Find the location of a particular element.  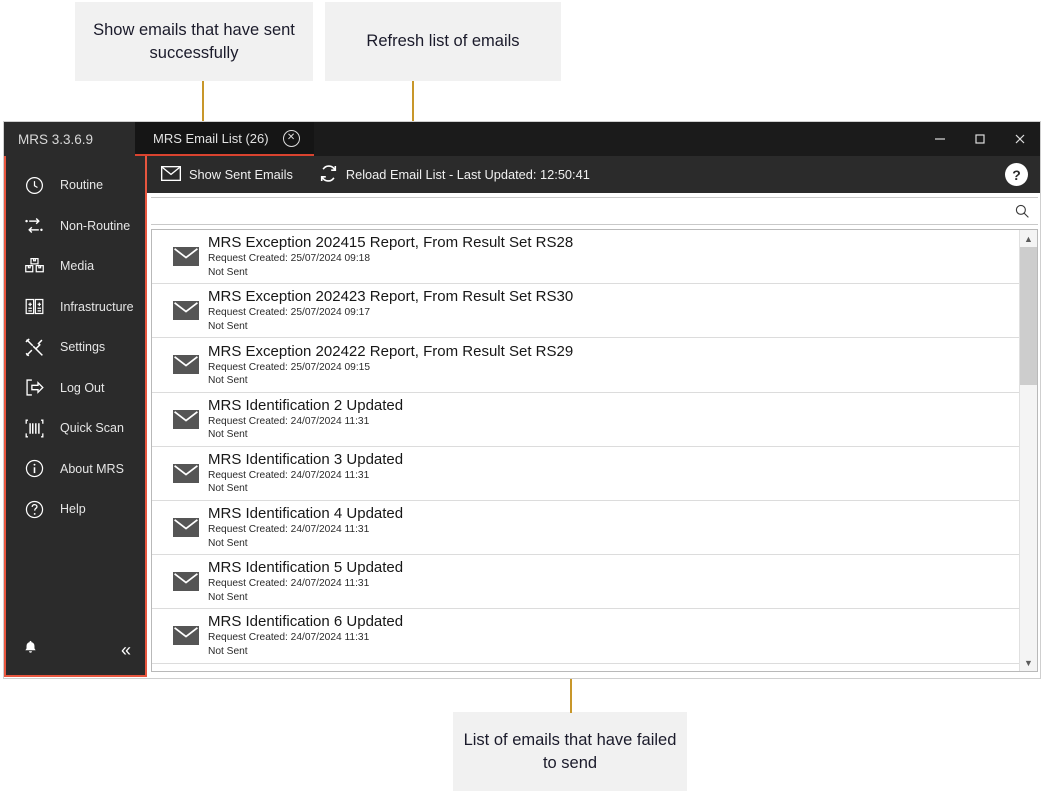

email-subject: MRS Identification 5 Updated is located at coordinates (306, 568).